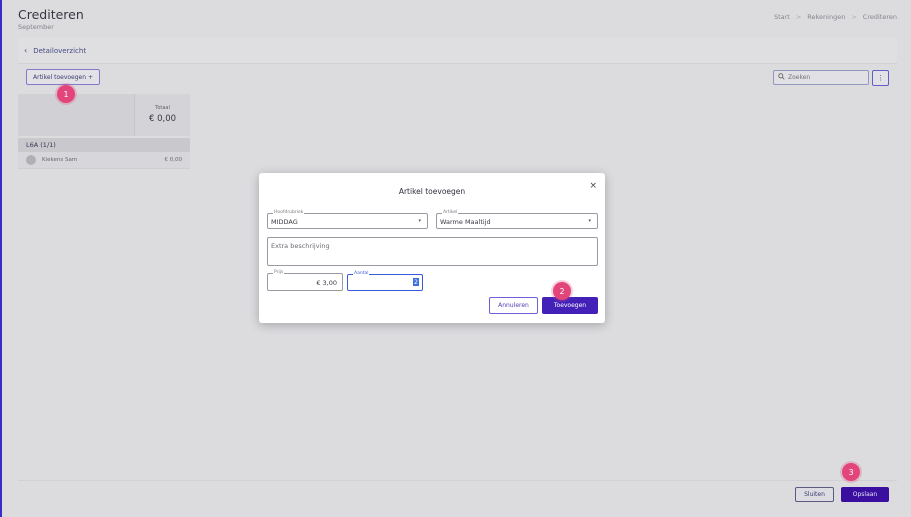 The height and width of the screenshot is (517, 911). Describe the element at coordinates (450, 212) in the screenshot. I see `artikel-label: Artikel` at that location.